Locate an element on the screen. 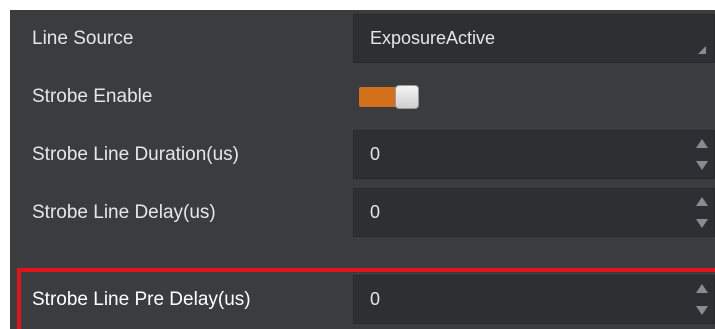  strobe-line-pre-delay-spinbox: 0 is located at coordinates (534, 299).